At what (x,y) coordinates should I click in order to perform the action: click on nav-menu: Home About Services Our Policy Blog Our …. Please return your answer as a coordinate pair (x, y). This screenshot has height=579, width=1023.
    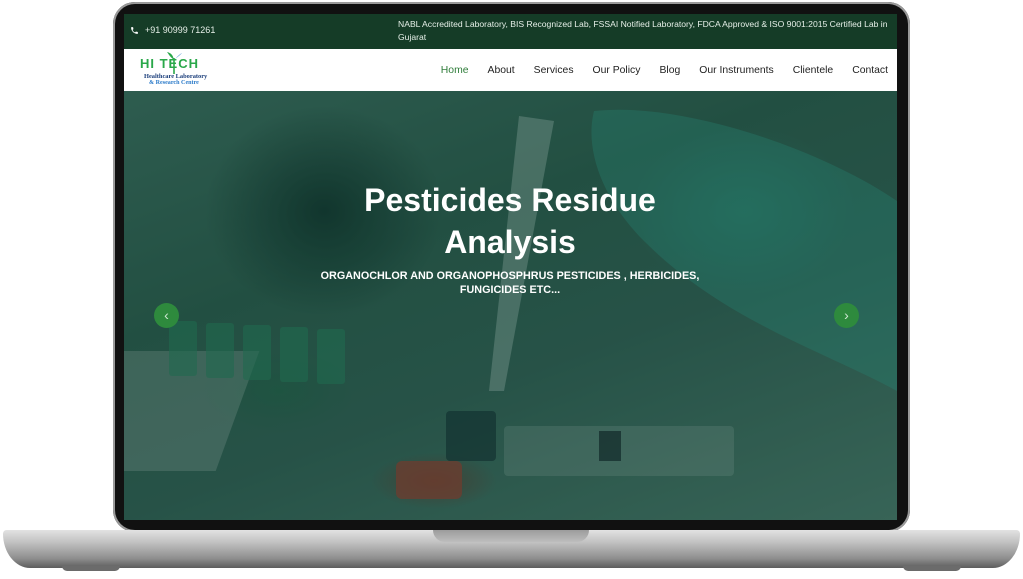
    Looking at the image, I should click on (664, 70).